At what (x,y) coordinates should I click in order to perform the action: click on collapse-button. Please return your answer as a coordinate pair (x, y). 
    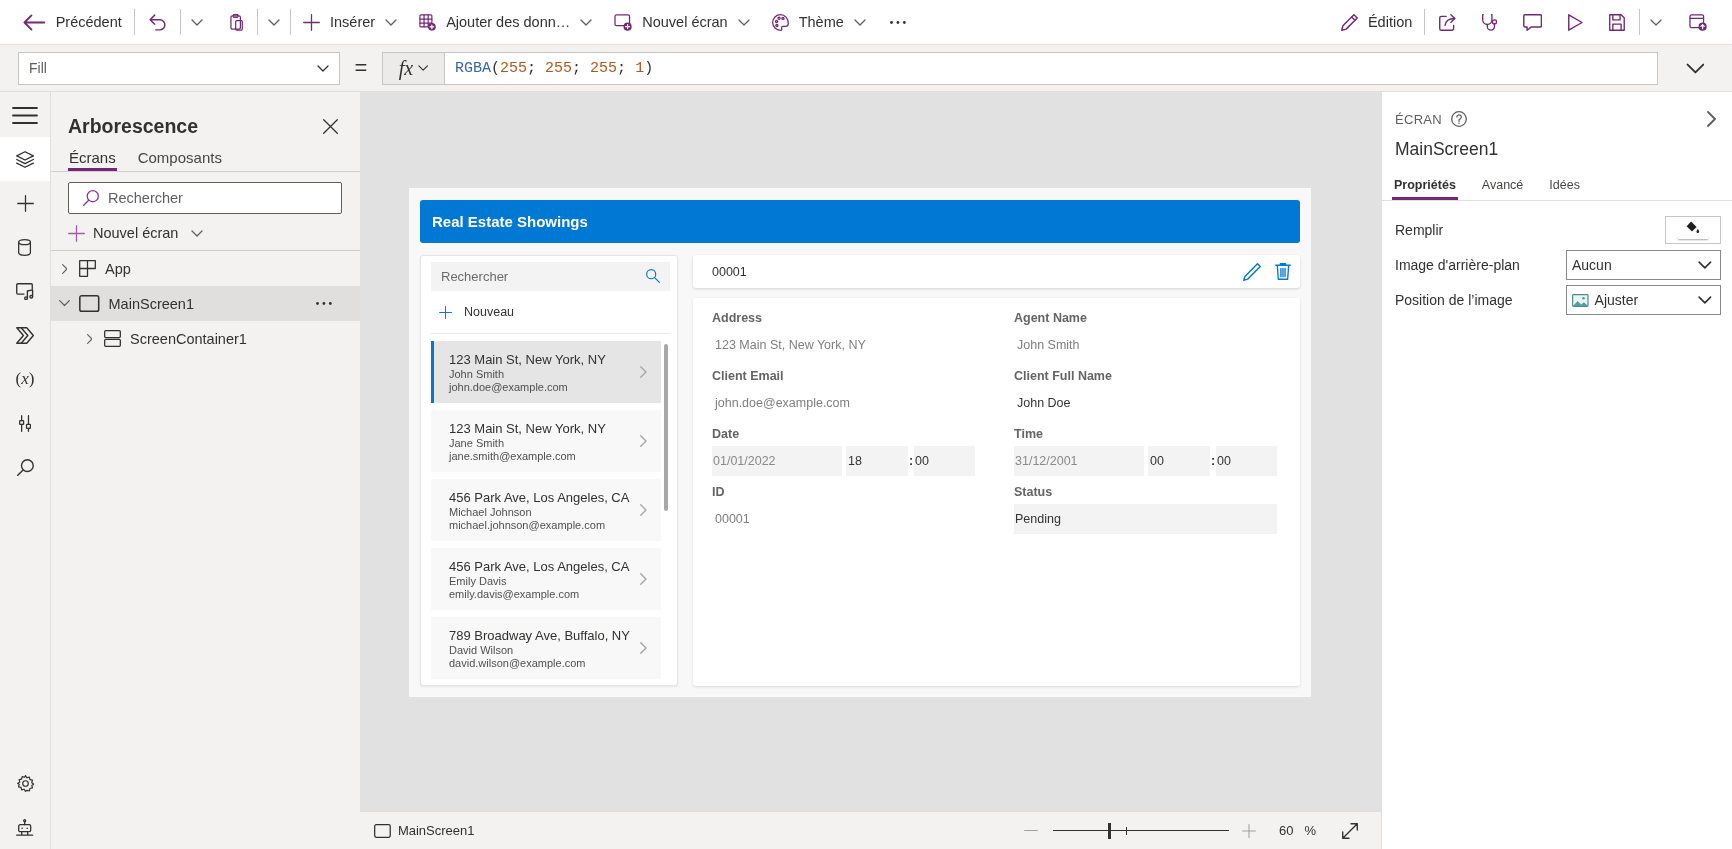
    Looking at the image, I should click on (1711, 119).